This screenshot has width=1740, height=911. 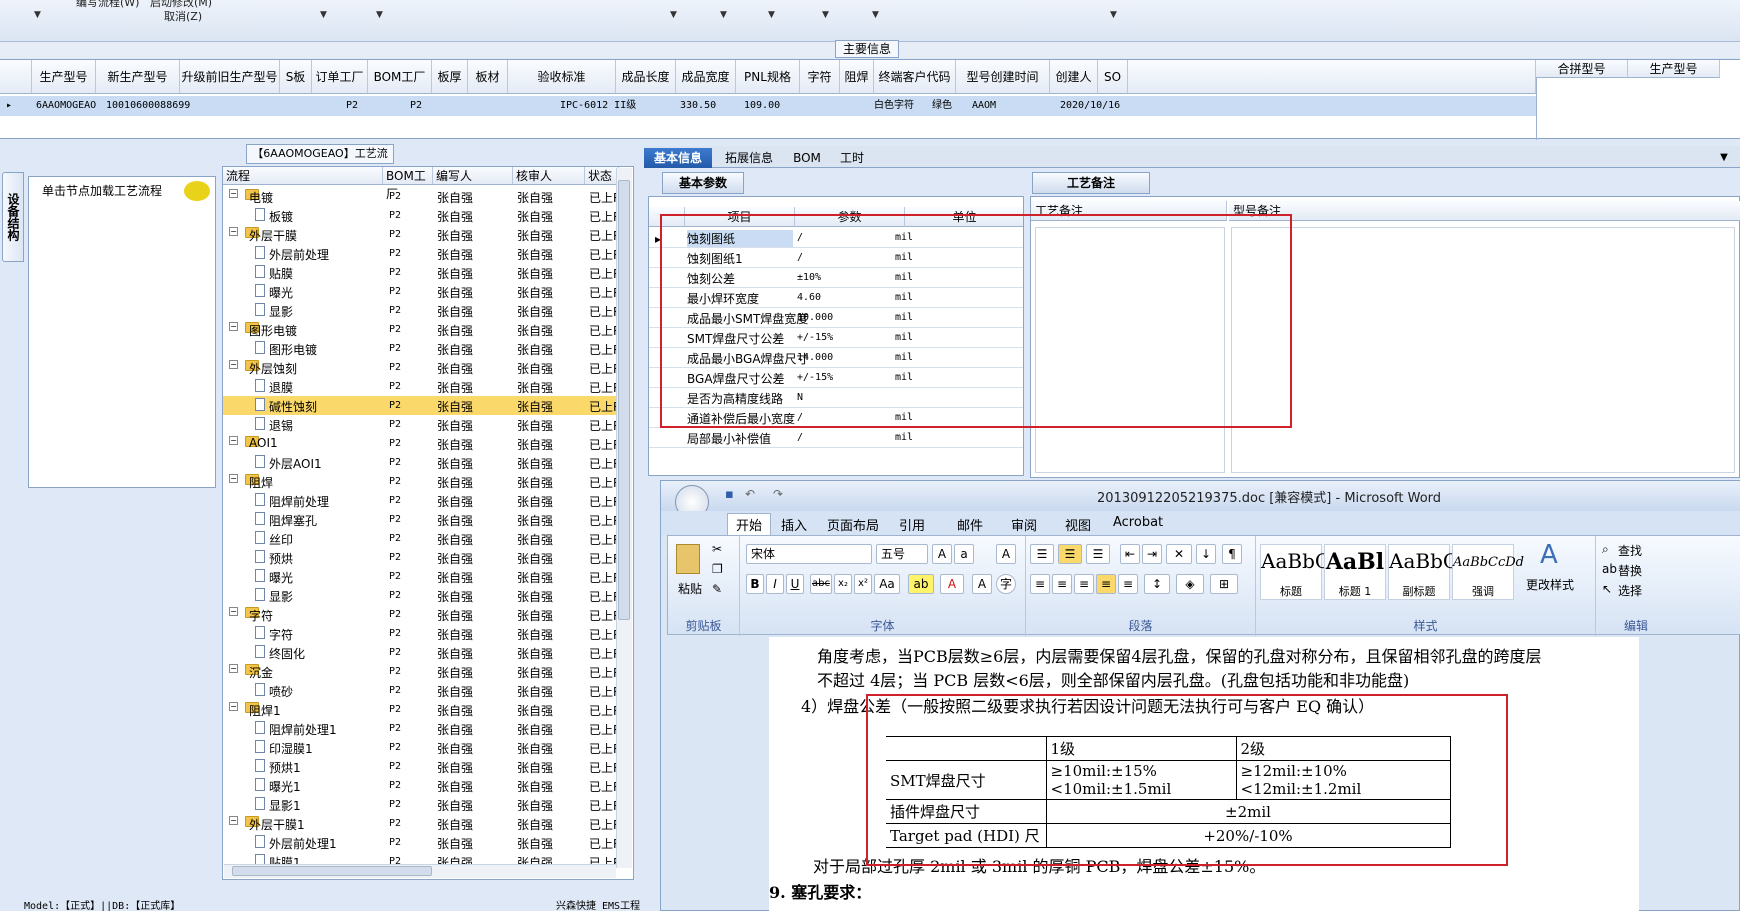 What do you see at coordinates (1113, 77) in the screenshot?
I see `grid-header: SO` at bounding box center [1113, 77].